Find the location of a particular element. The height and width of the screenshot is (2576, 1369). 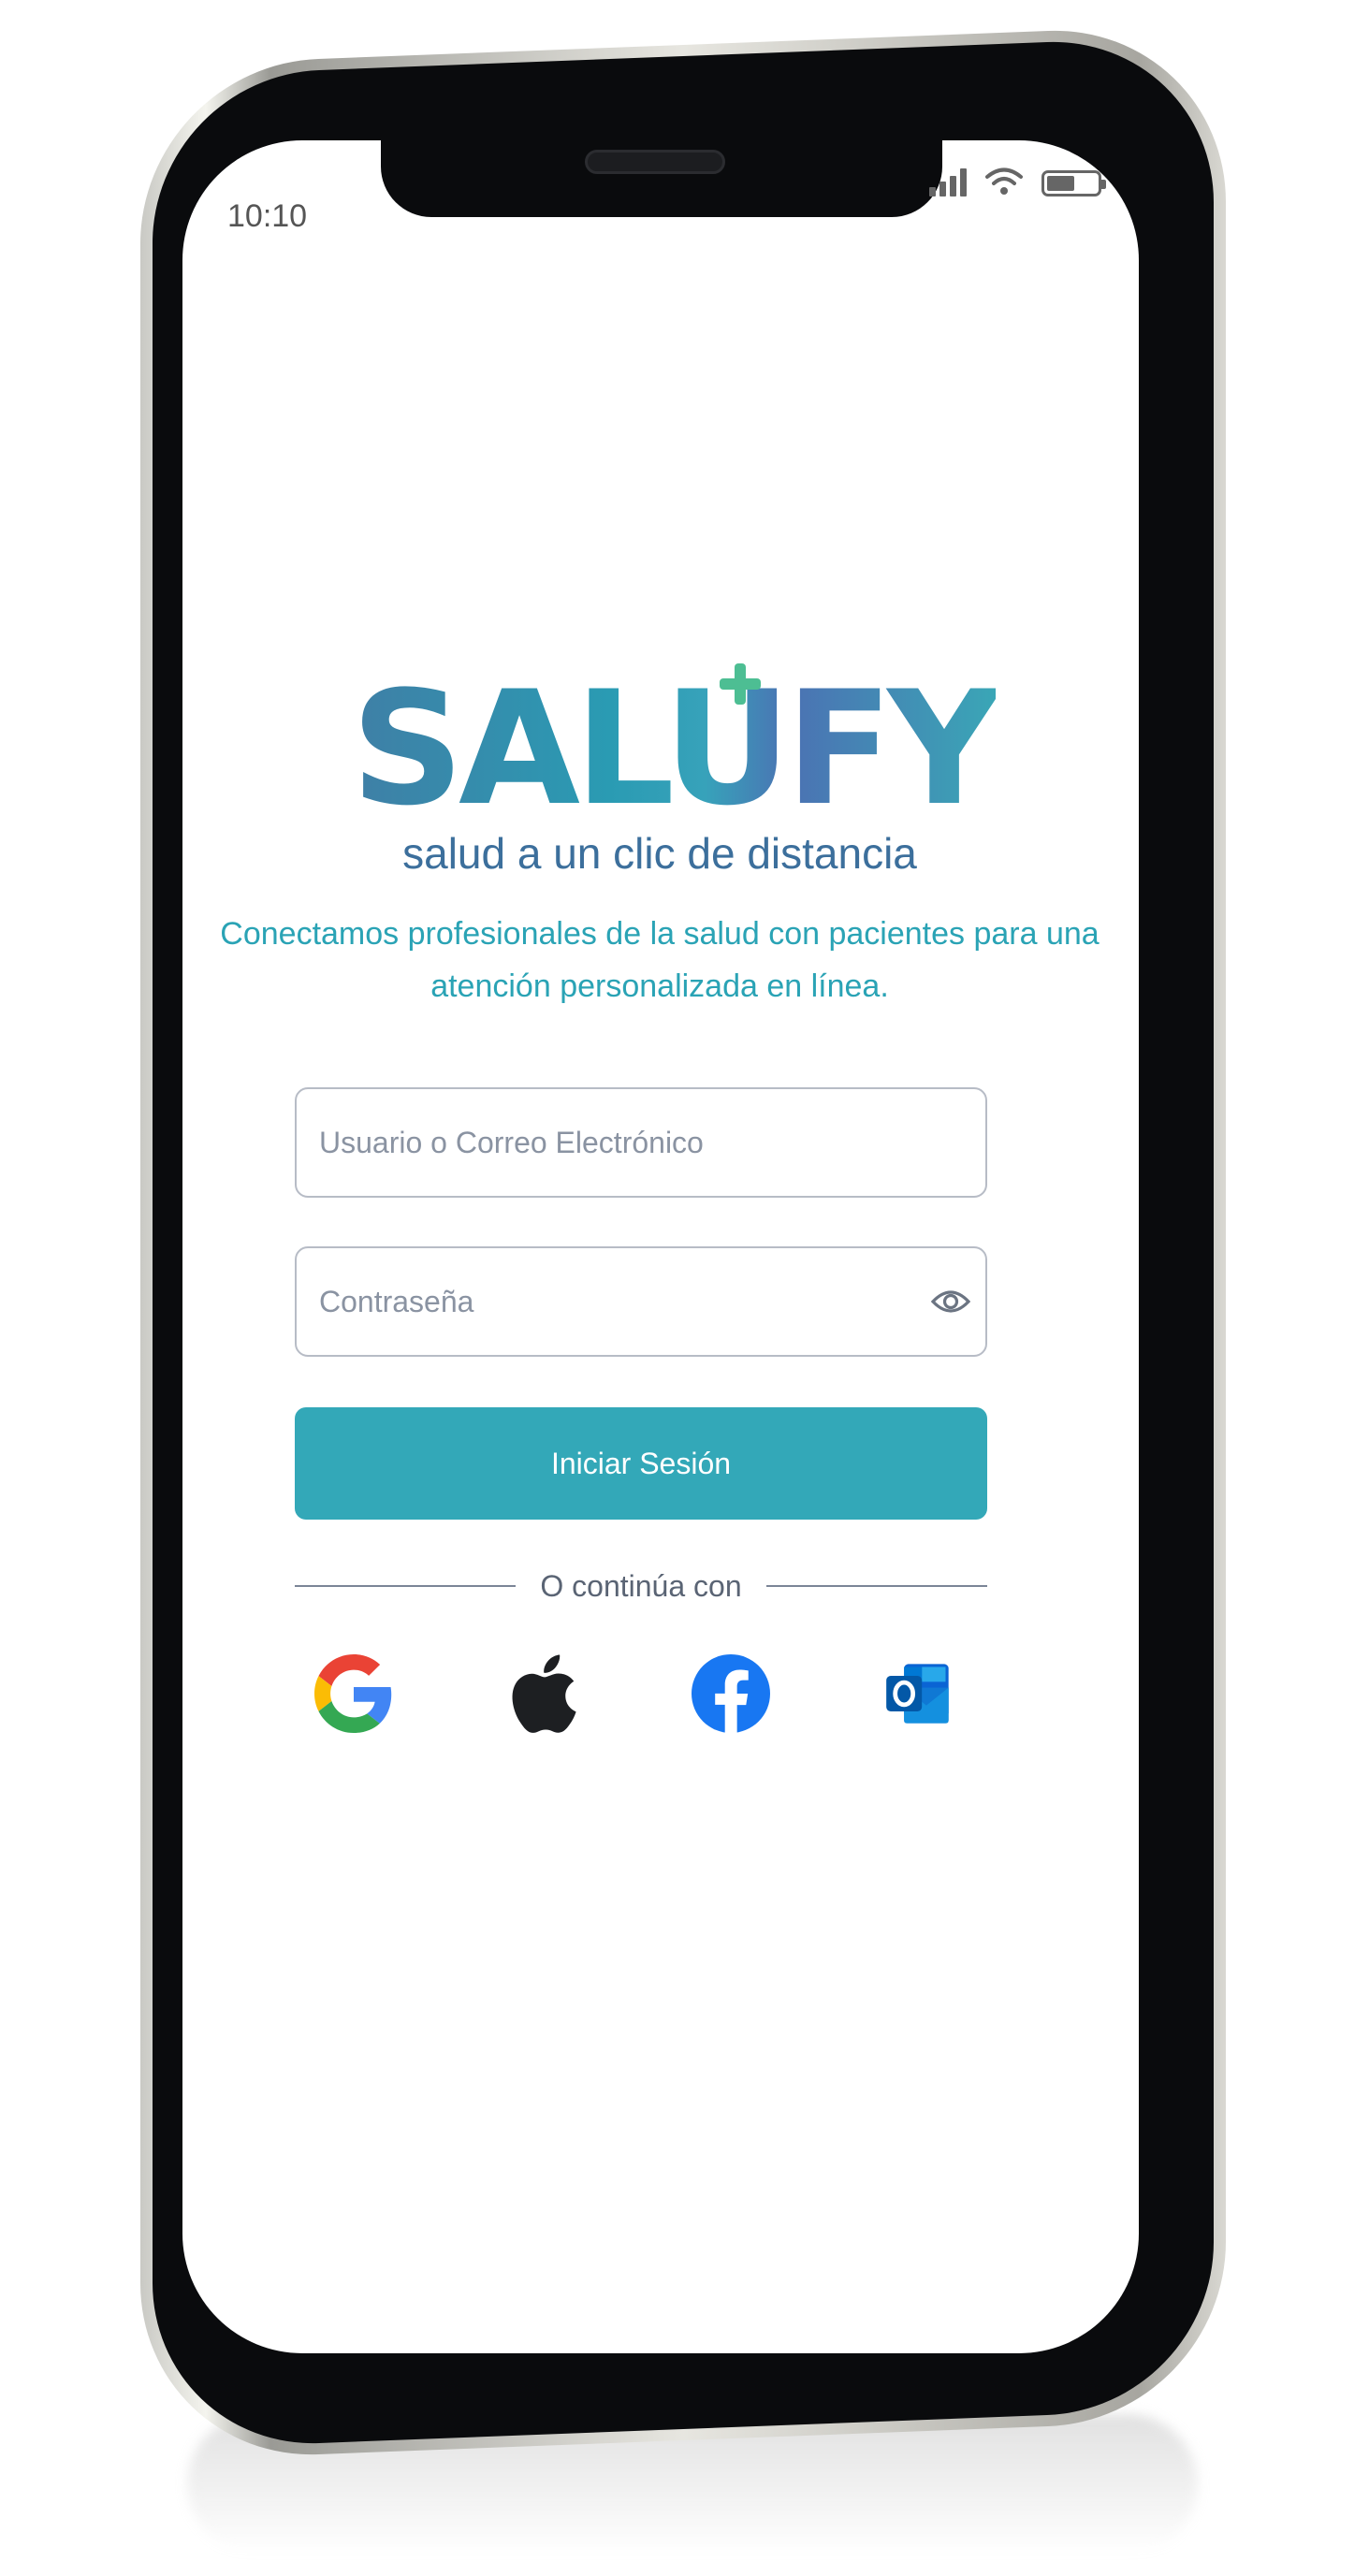

salufy-logo: SALUFY is located at coordinates (676, 748).